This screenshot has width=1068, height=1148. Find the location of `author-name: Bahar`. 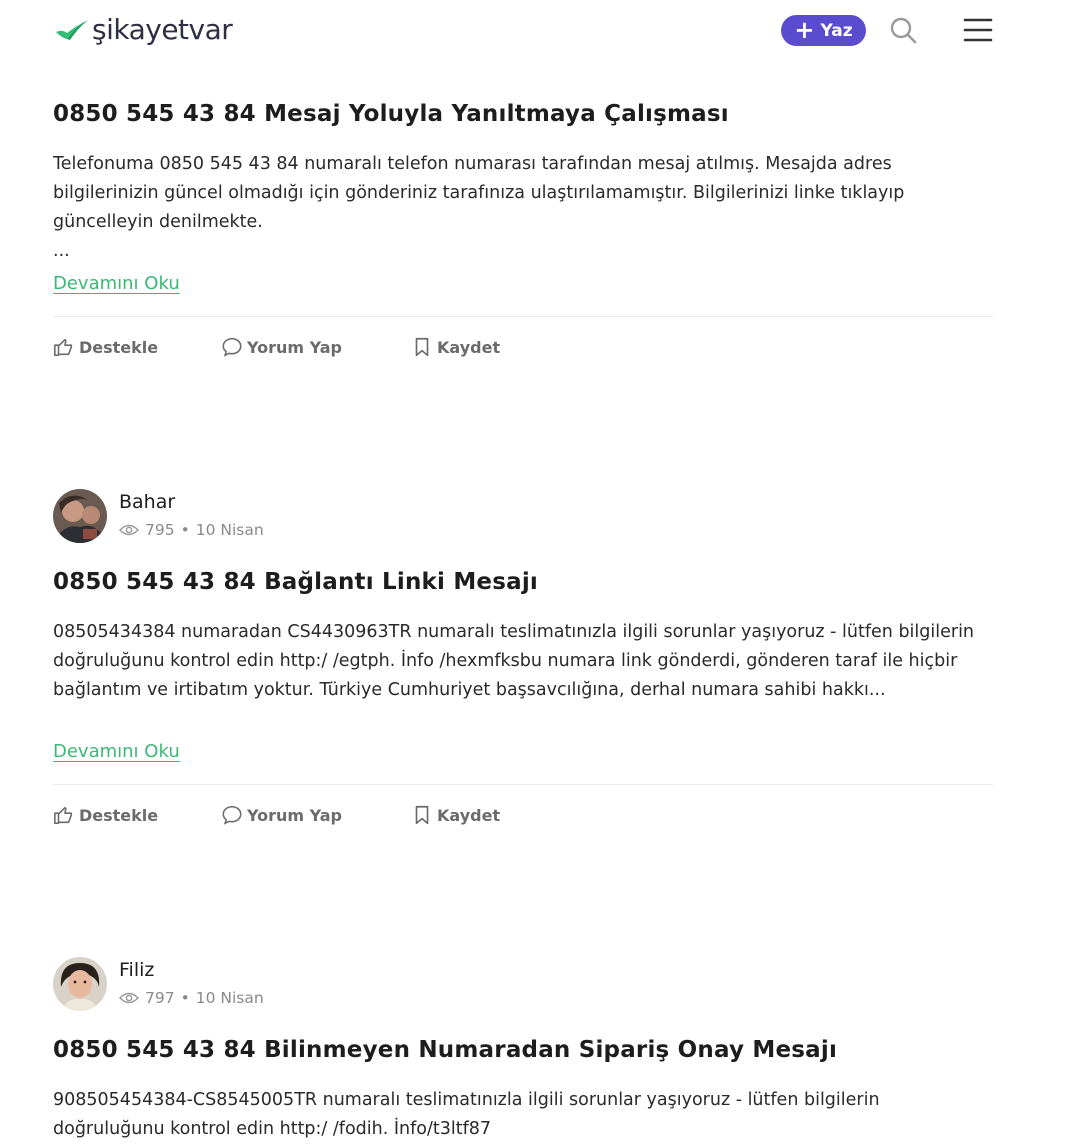

author-name: Bahar is located at coordinates (147, 502).